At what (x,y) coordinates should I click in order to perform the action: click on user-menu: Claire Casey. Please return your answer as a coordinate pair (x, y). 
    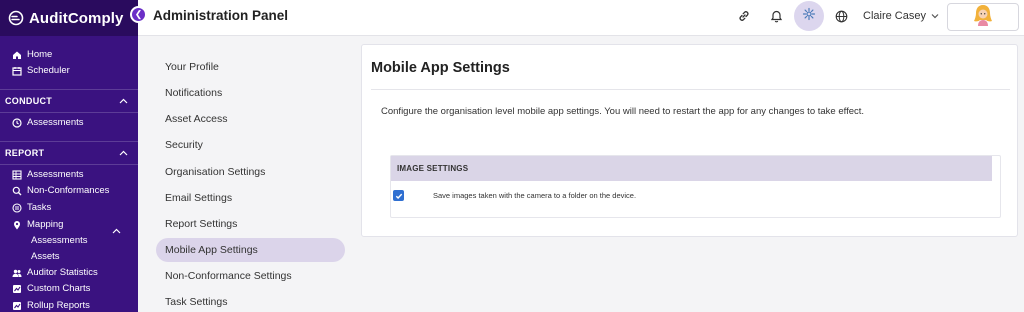
    Looking at the image, I should click on (901, 16).